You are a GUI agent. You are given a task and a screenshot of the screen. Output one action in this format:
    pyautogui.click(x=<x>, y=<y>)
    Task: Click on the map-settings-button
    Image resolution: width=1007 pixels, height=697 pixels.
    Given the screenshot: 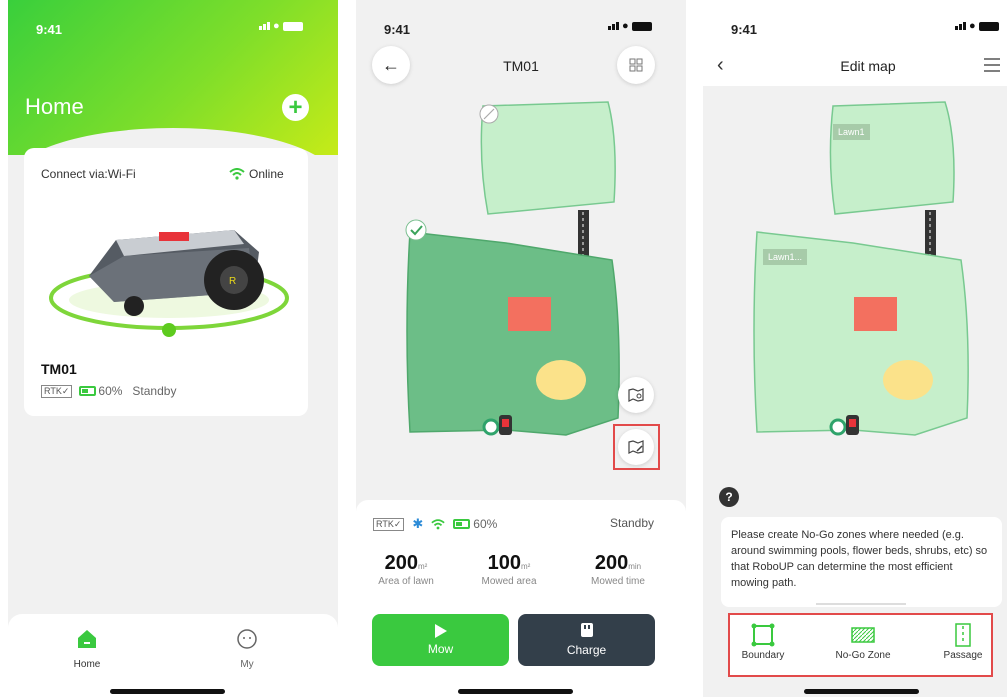 What is the action you would take?
    pyautogui.click(x=636, y=395)
    